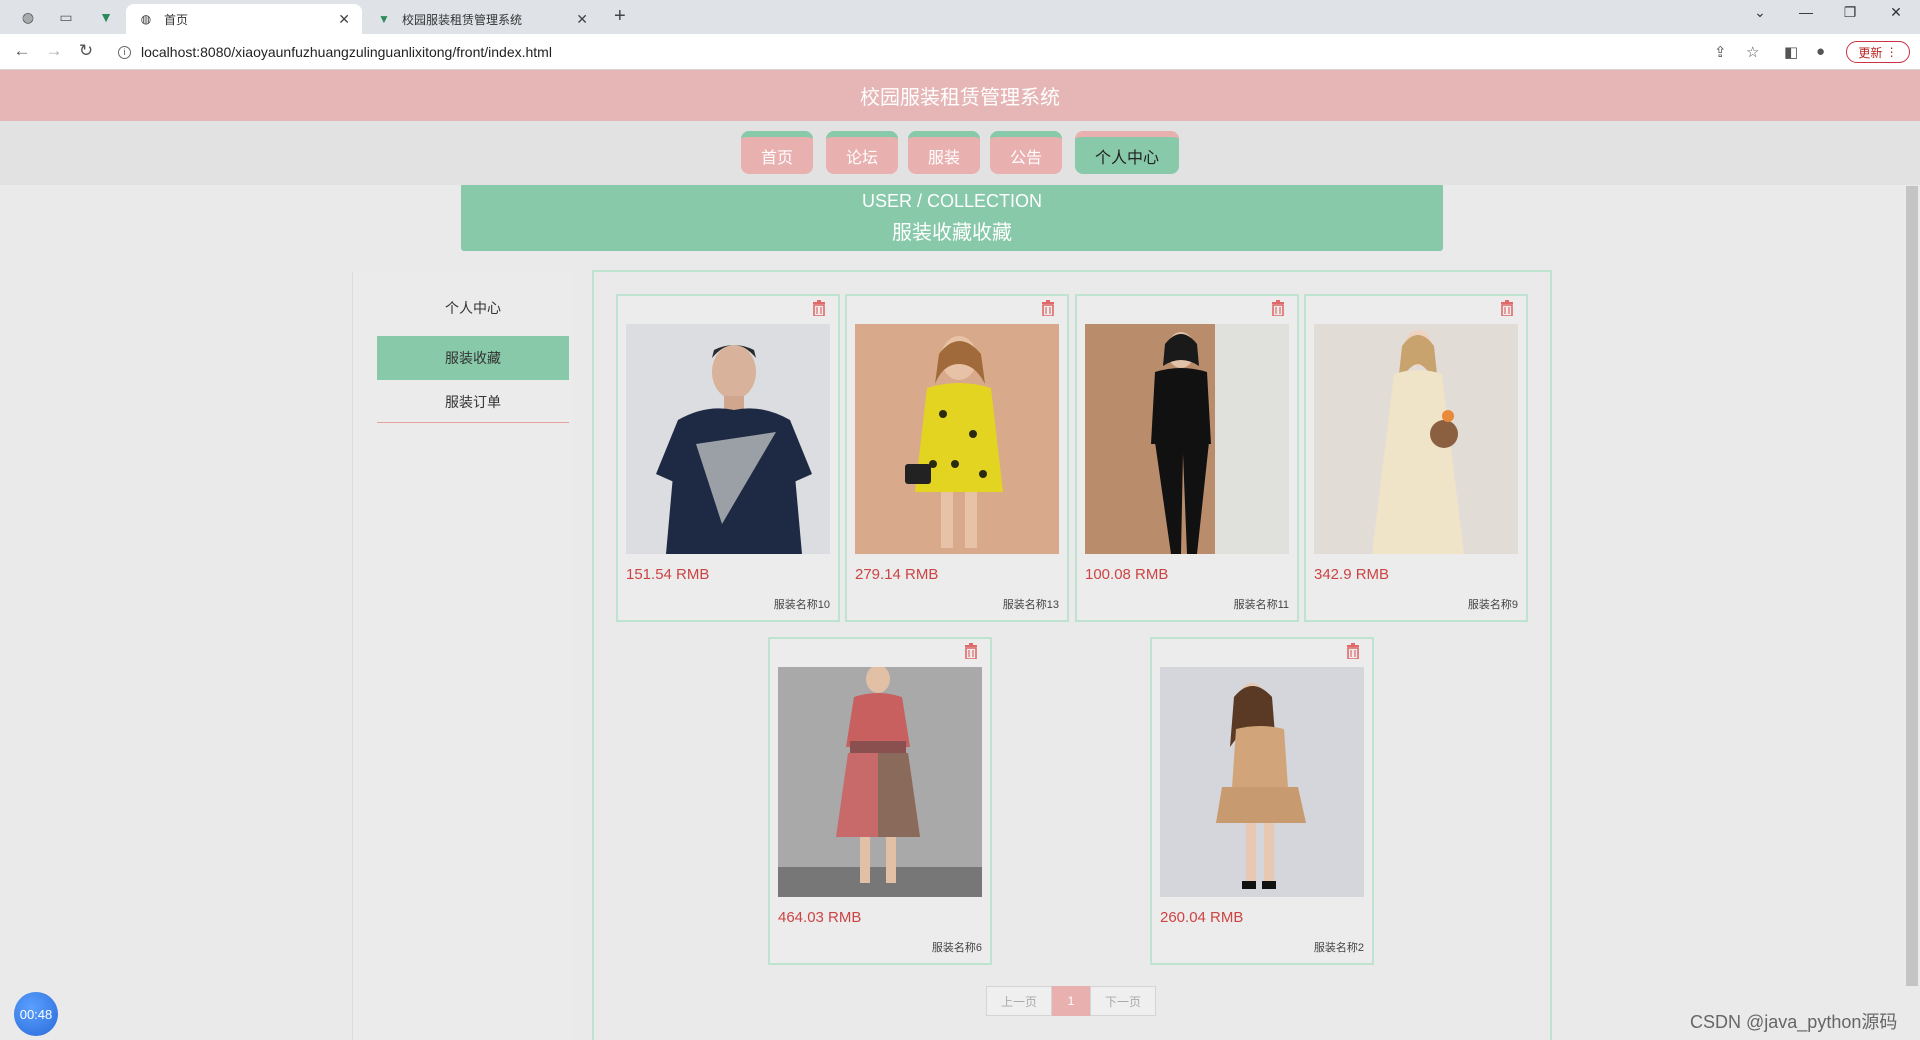  What do you see at coordinates (1352, 574) in the screenshot?
I see `item-price: 342.9 RMB` at bounding box center [1352, 574].